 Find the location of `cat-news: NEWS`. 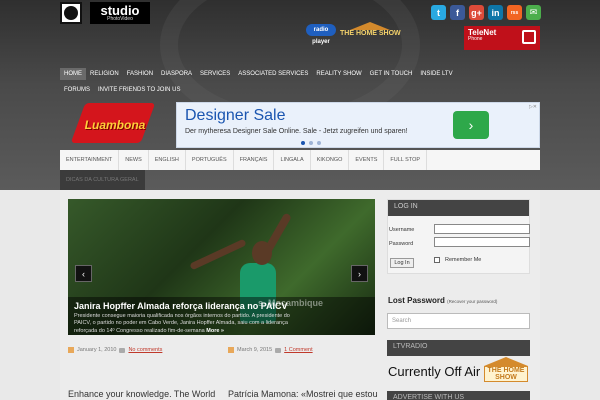

cat-news: NEWS is located at coordinates (134, 160).